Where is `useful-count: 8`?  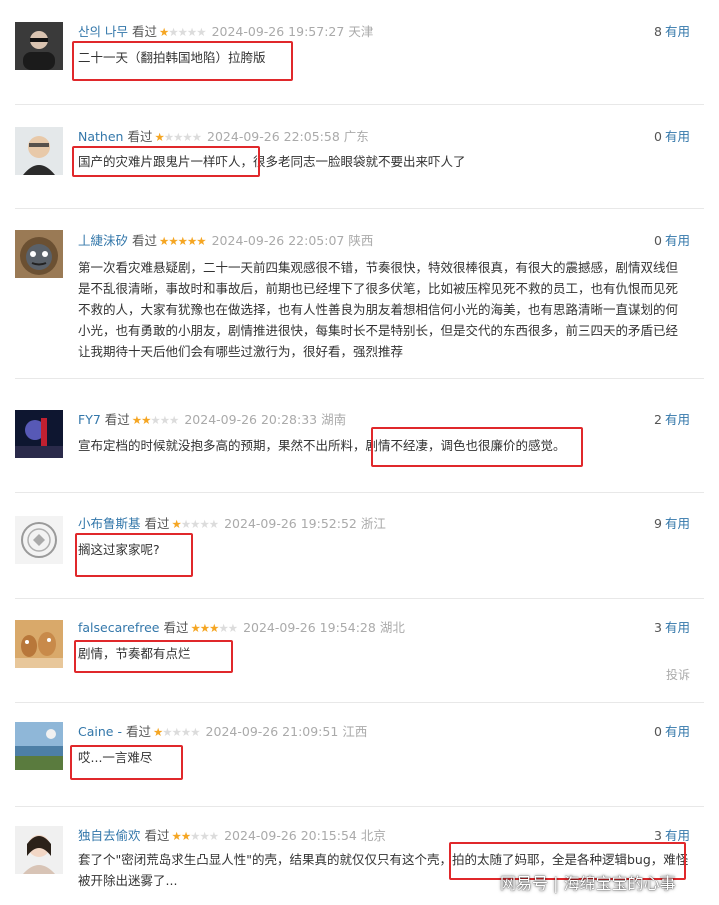 useful-count: 8 is located at coordinates (658, 31).